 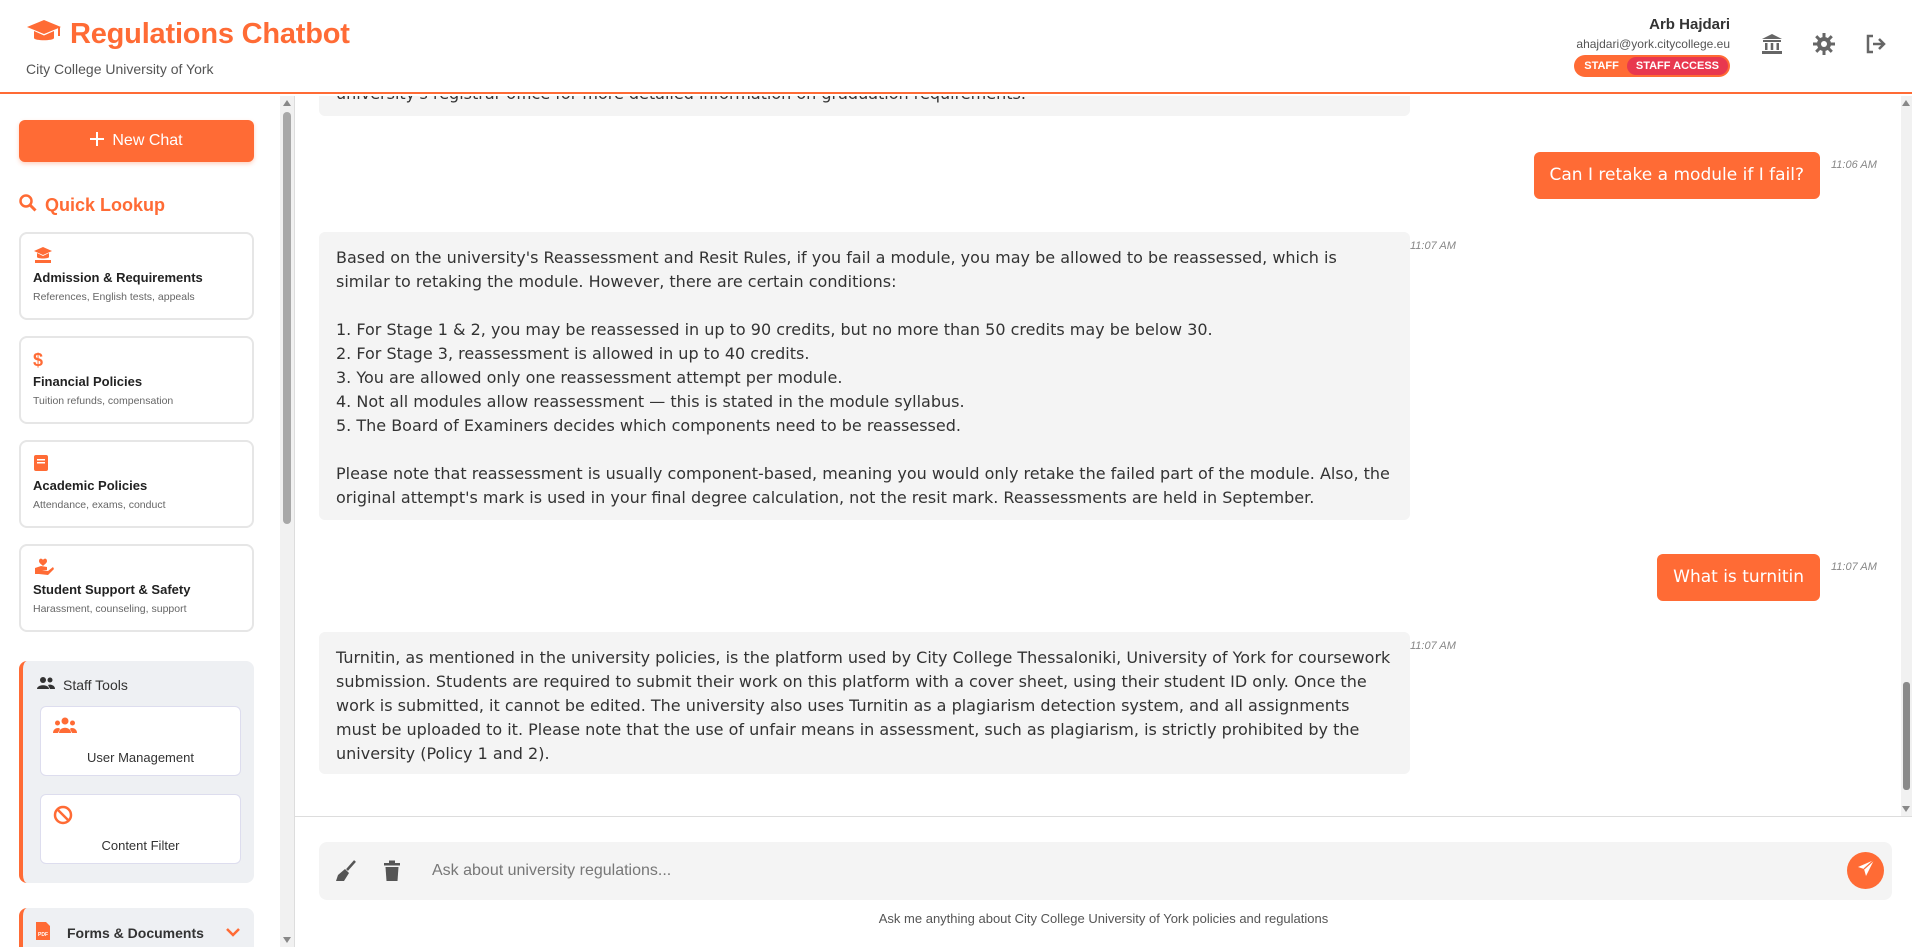 I want to click on staff-tools-heading: Staff Tools, so click(x=82, y=684).